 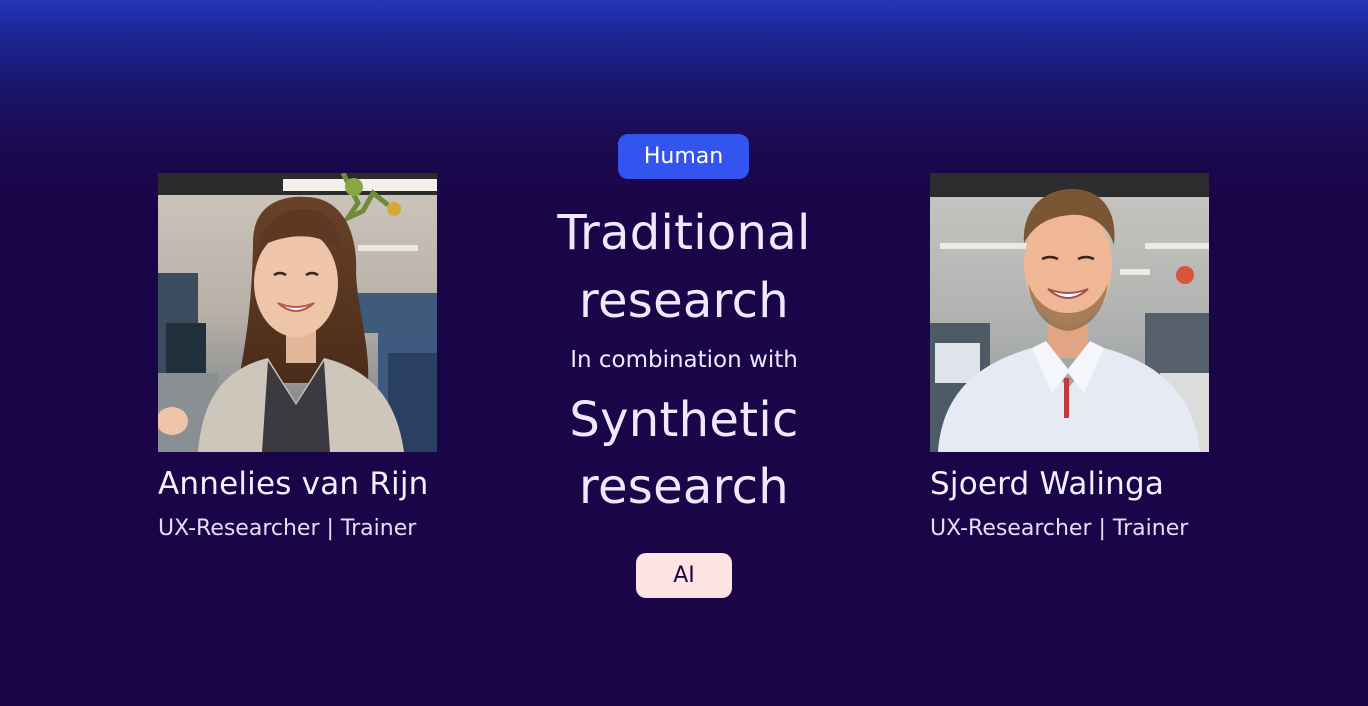 I want to click on speaker-photo-annelies, so click(x=297, y=312).